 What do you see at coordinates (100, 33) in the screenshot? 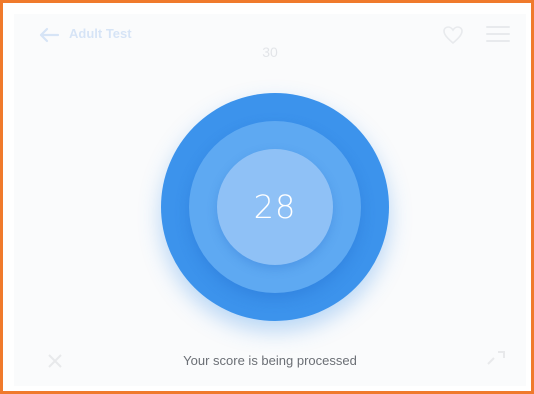
I see `app-title: Adult Test` at bounding box center [100, 33].